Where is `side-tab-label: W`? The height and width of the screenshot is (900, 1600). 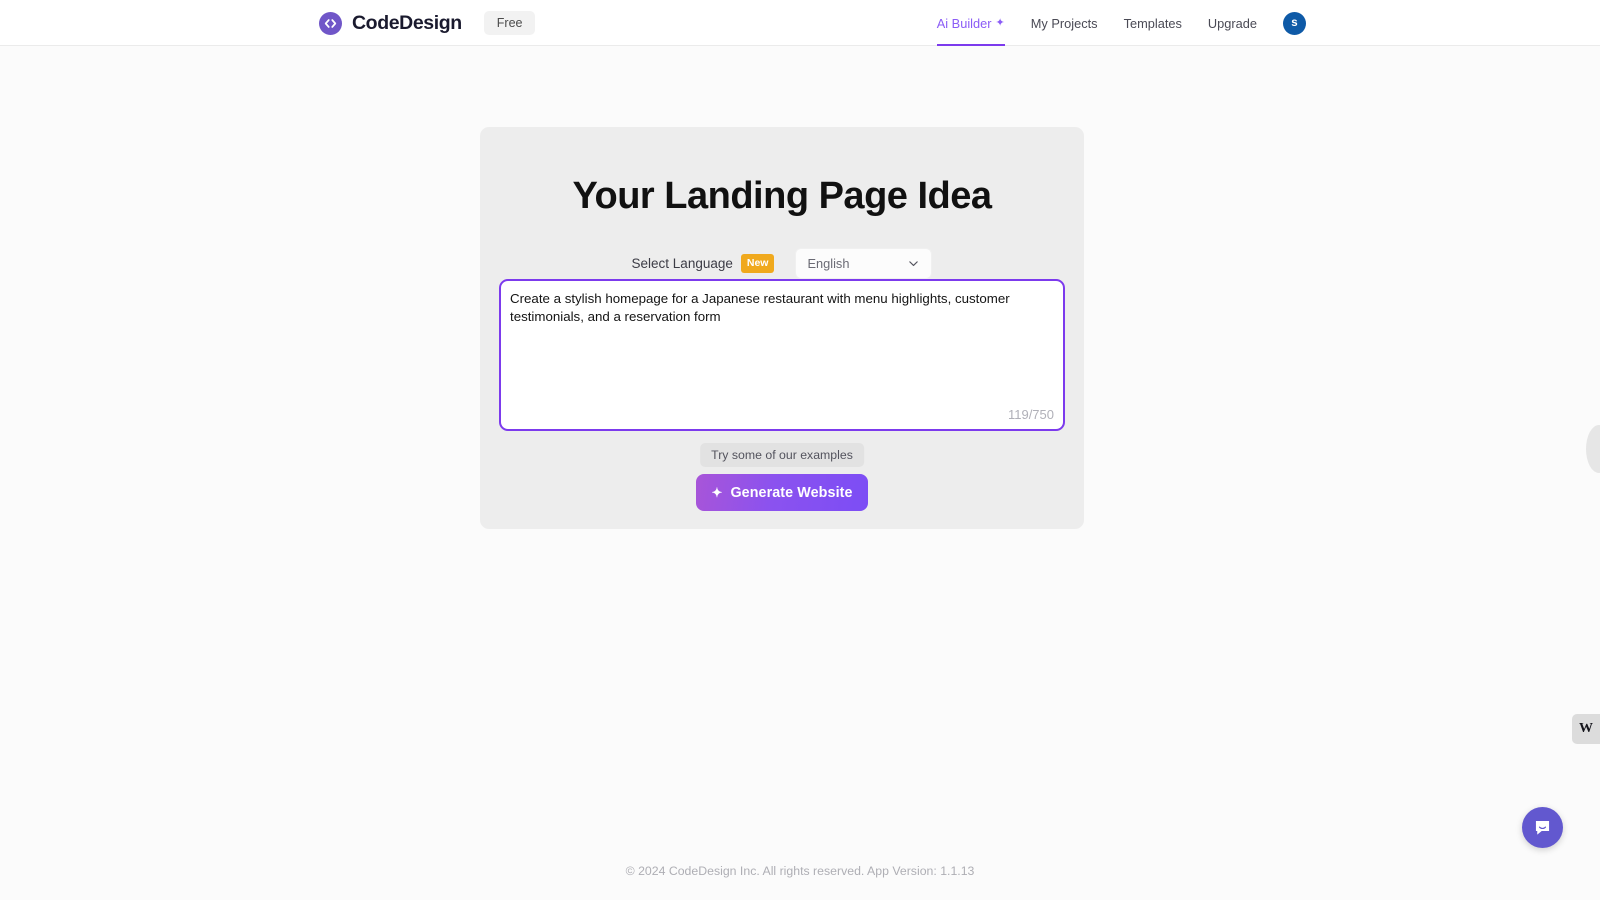 side-tab-label: W is located at coordinates (1586, 728).